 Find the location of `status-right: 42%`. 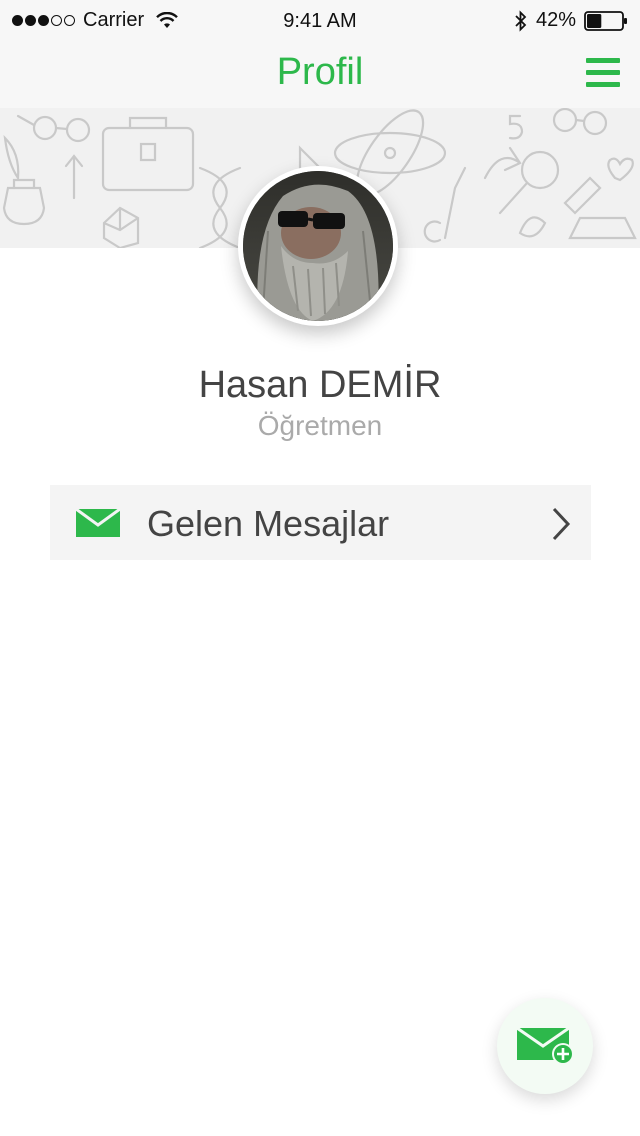

status-right: 42% is located at coordinates (571, 20).